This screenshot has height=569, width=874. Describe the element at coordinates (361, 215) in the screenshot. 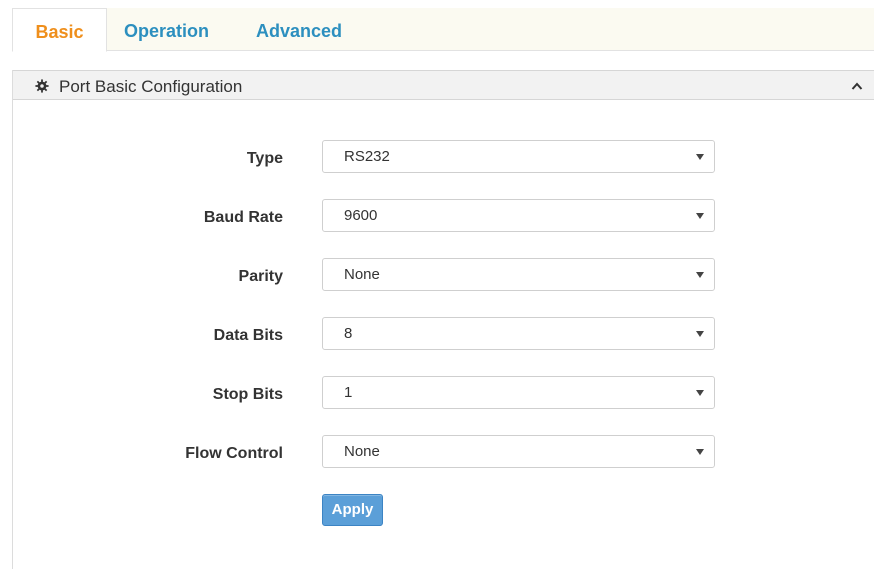

I see `baud-rate-select-value: 9600` at that location.